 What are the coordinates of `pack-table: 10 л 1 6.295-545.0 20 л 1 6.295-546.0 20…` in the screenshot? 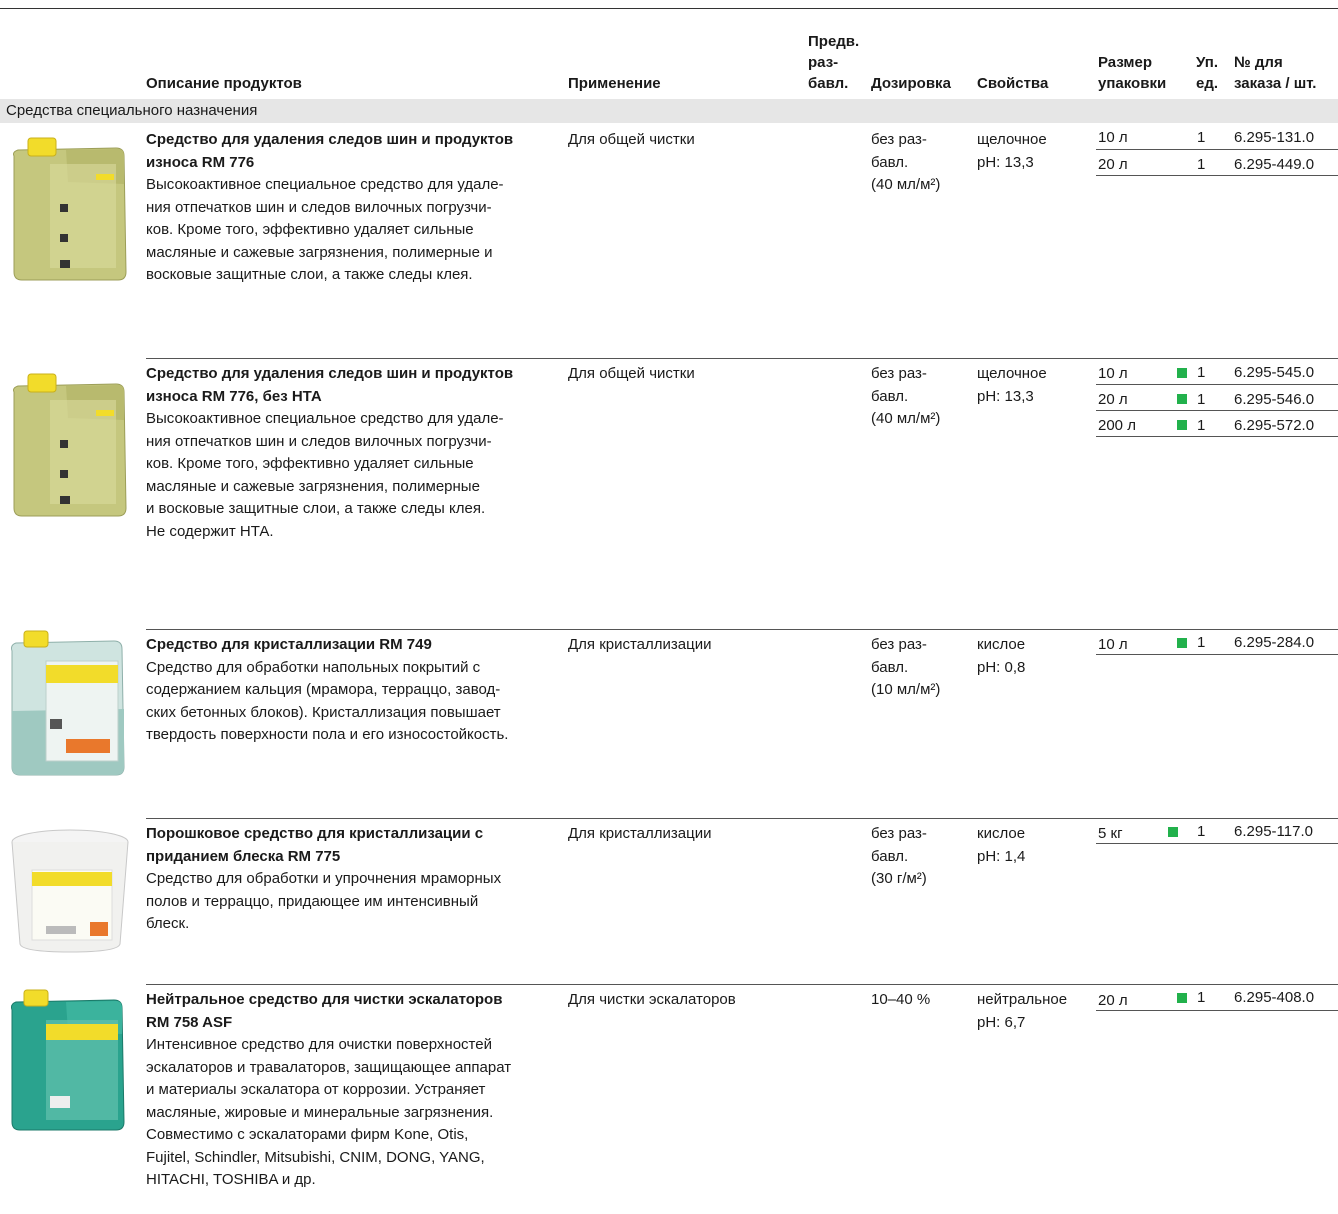 It's located at (1217, 397).